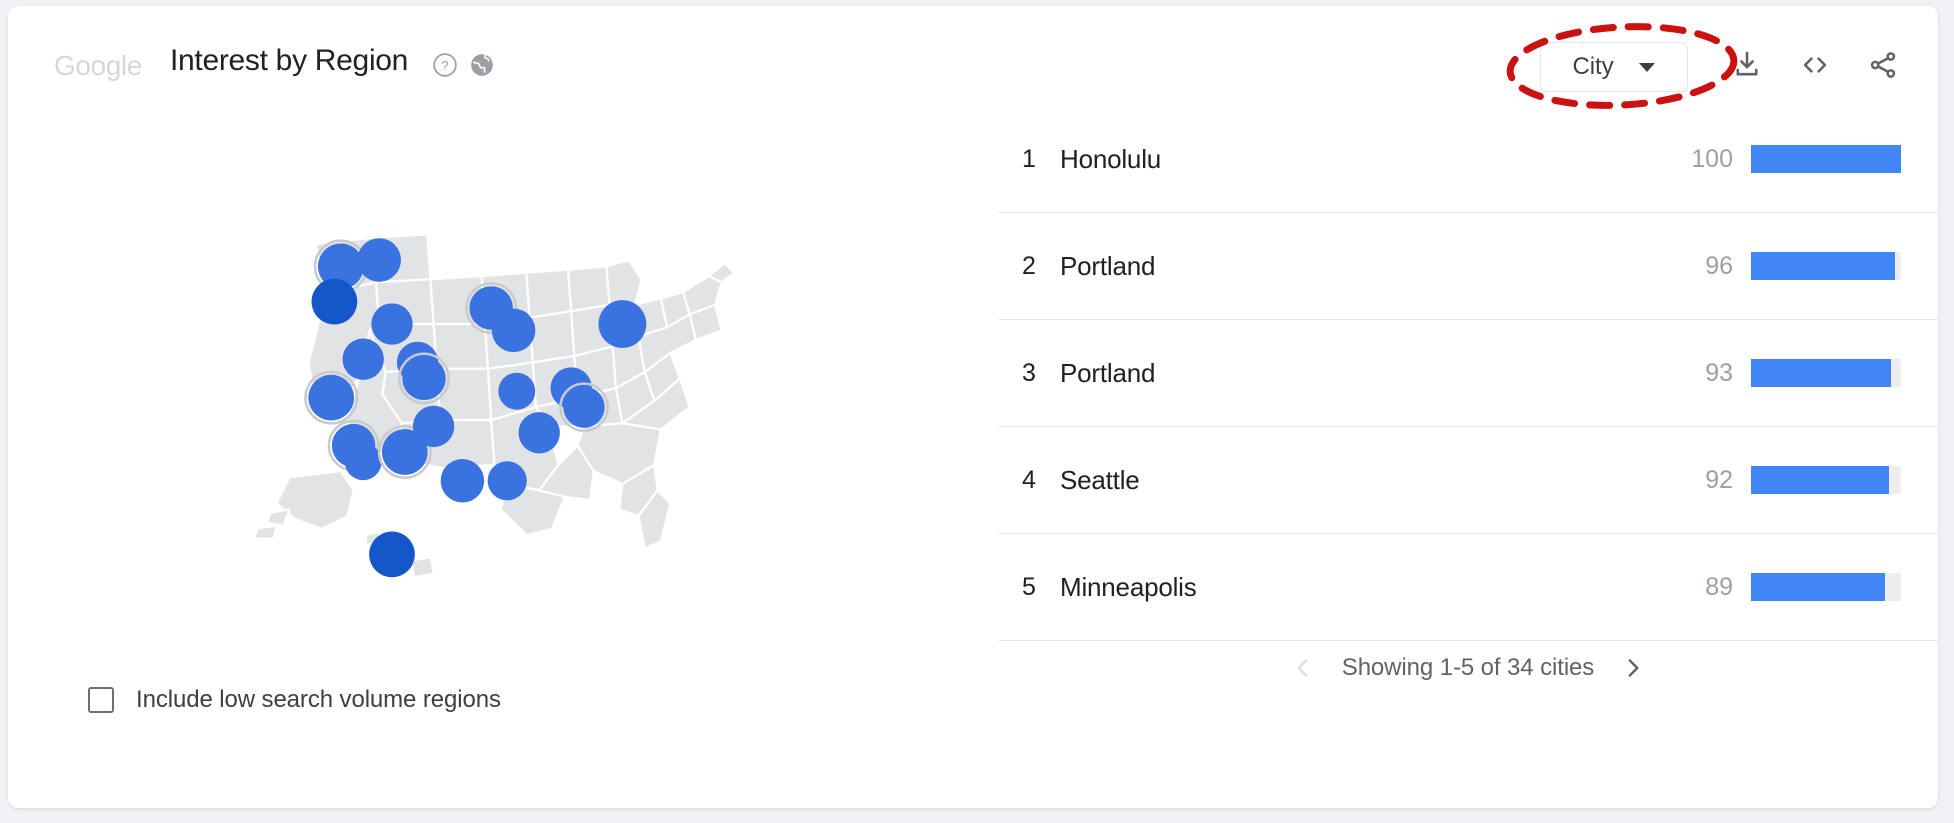 This screenshot has width=1954, height=823. Describe the element at coordinates (1719, 265) in the screenshot. I see `region-value: 96` at that location.